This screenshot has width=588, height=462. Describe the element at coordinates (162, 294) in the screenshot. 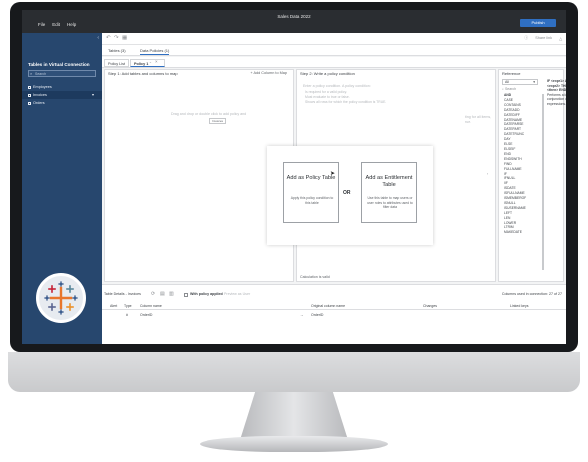

I see `grid-view-icon: ▤` at that location.